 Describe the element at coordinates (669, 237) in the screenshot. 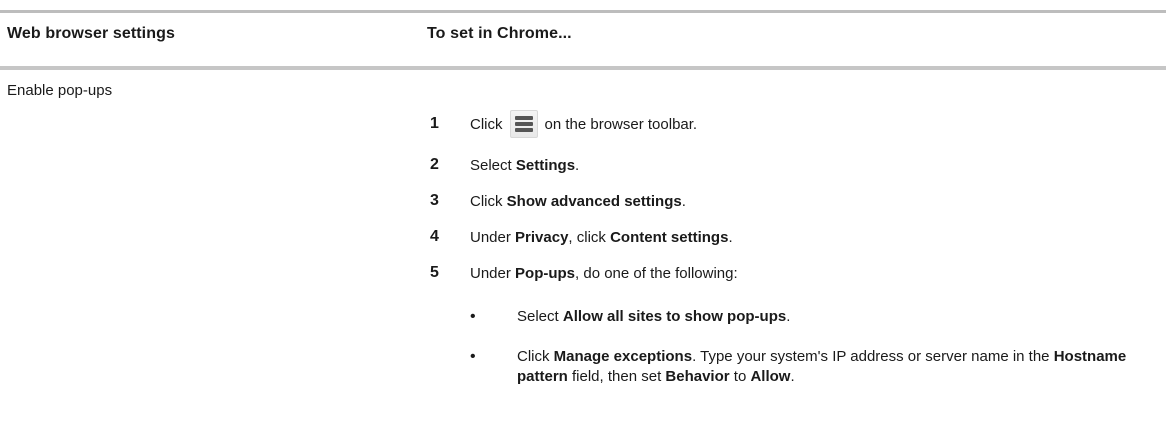

I see `step-bold-text: Content settings` at that location.